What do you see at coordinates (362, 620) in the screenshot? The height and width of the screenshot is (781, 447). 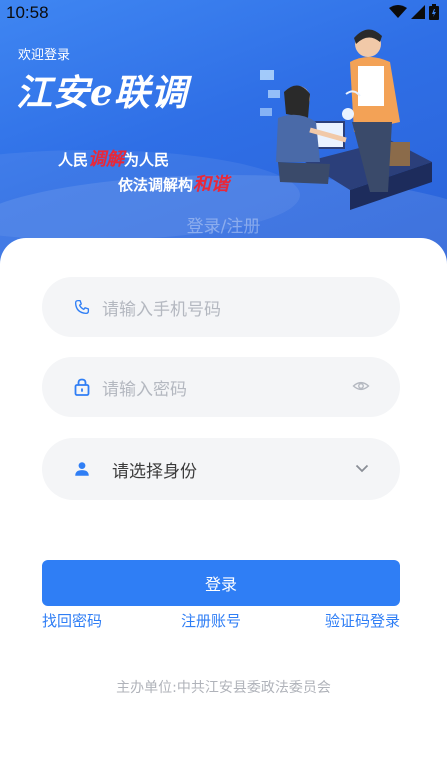 I see `sms-login-link: 验证码登录` at bounding box center [362, 620].